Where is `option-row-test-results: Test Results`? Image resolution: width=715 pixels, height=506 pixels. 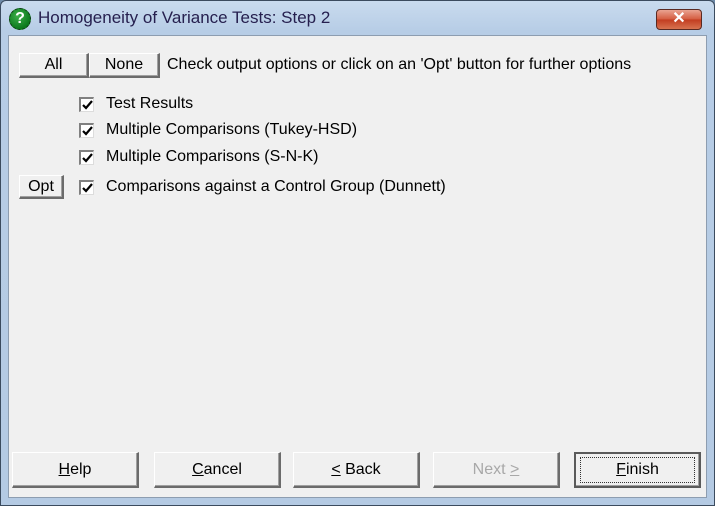
option-row-test-results: Test Results is located at coordinates (136, 104).